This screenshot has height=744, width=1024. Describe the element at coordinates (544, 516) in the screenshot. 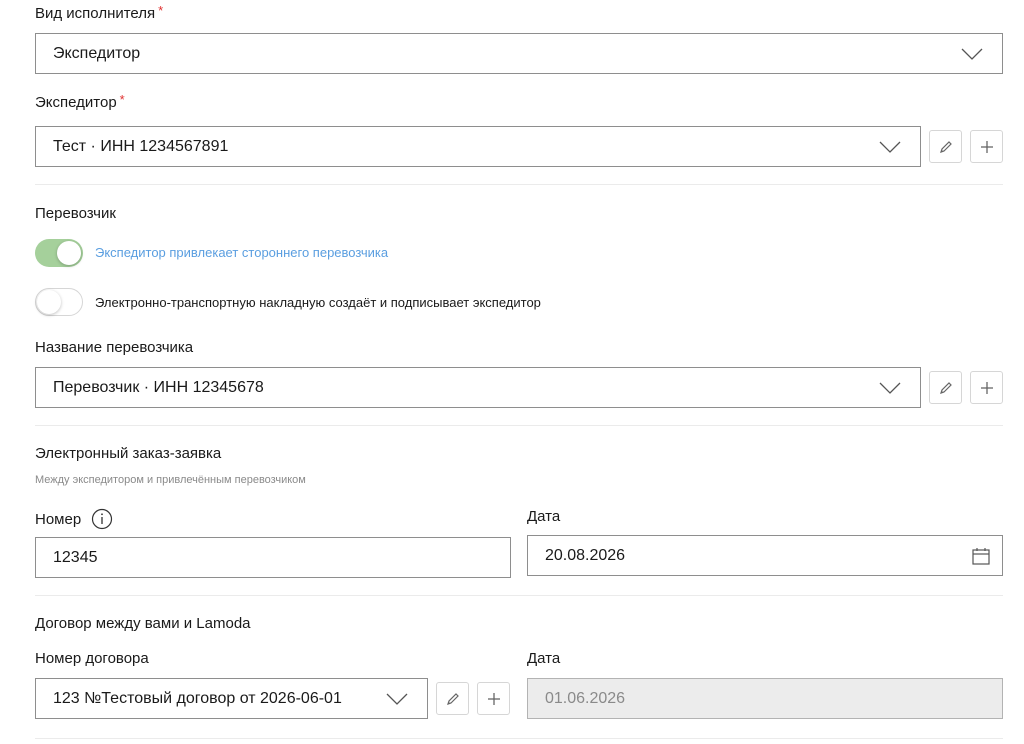

I see `order-date-label: Дата` at that location.